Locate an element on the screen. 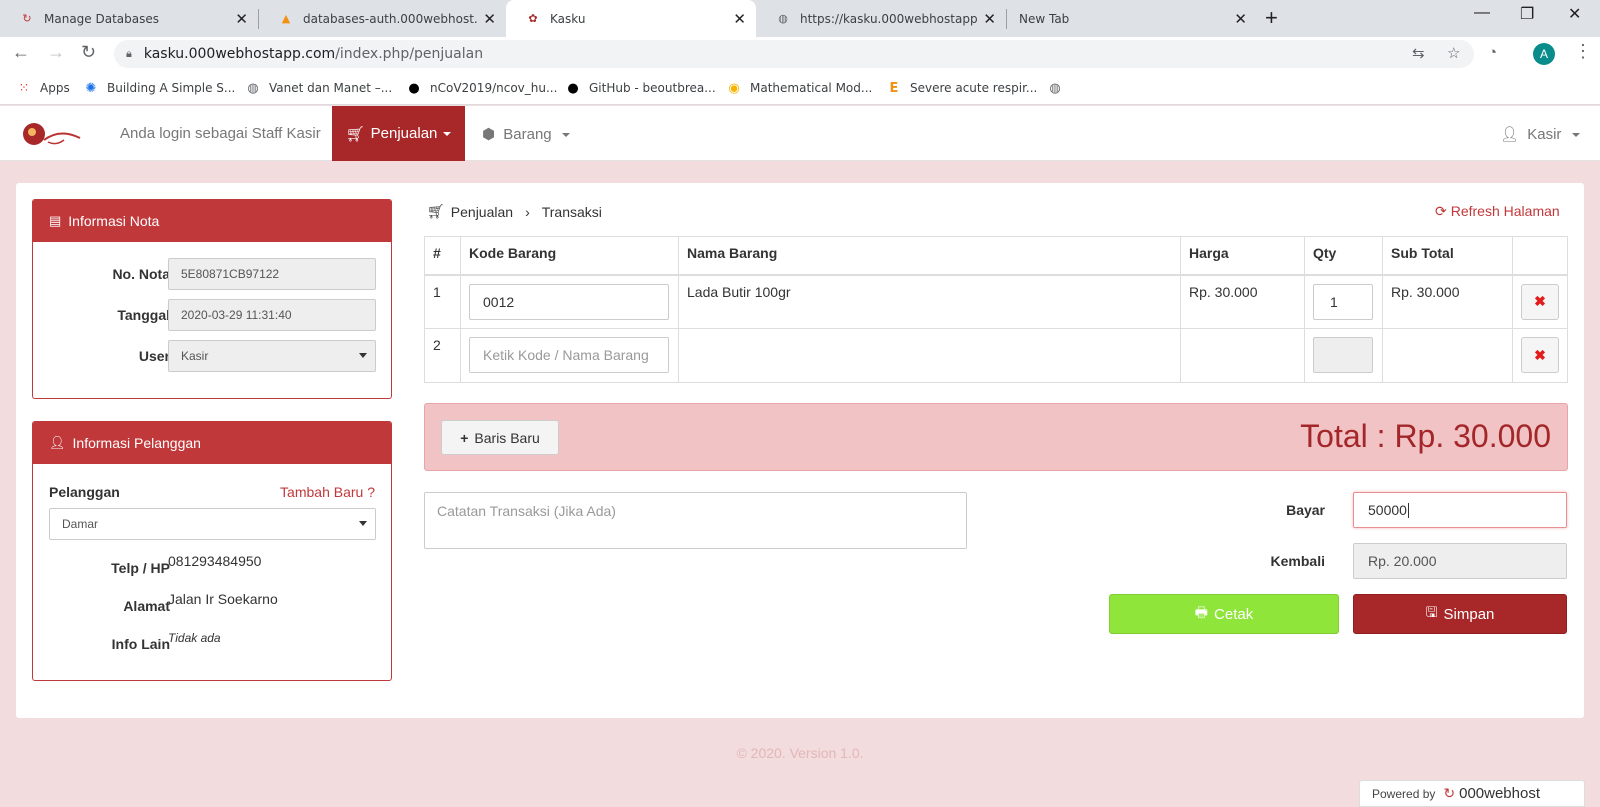 This screenshot has width=1600, height=807. powered-by-label: Powered by is located at coordinates (1404, 793).